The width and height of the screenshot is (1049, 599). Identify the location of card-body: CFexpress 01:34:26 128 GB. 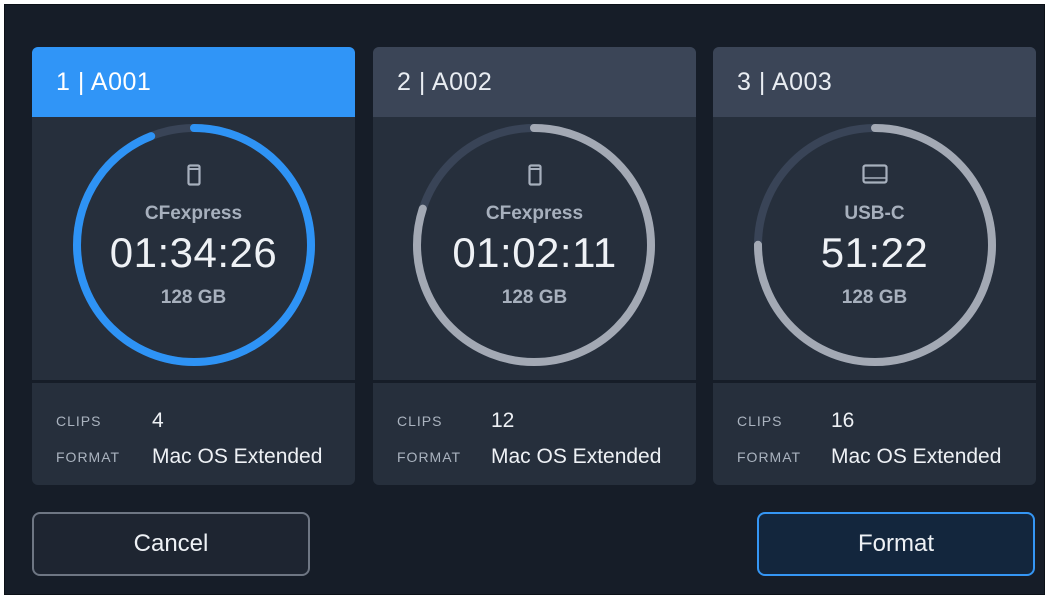
(193, 248).